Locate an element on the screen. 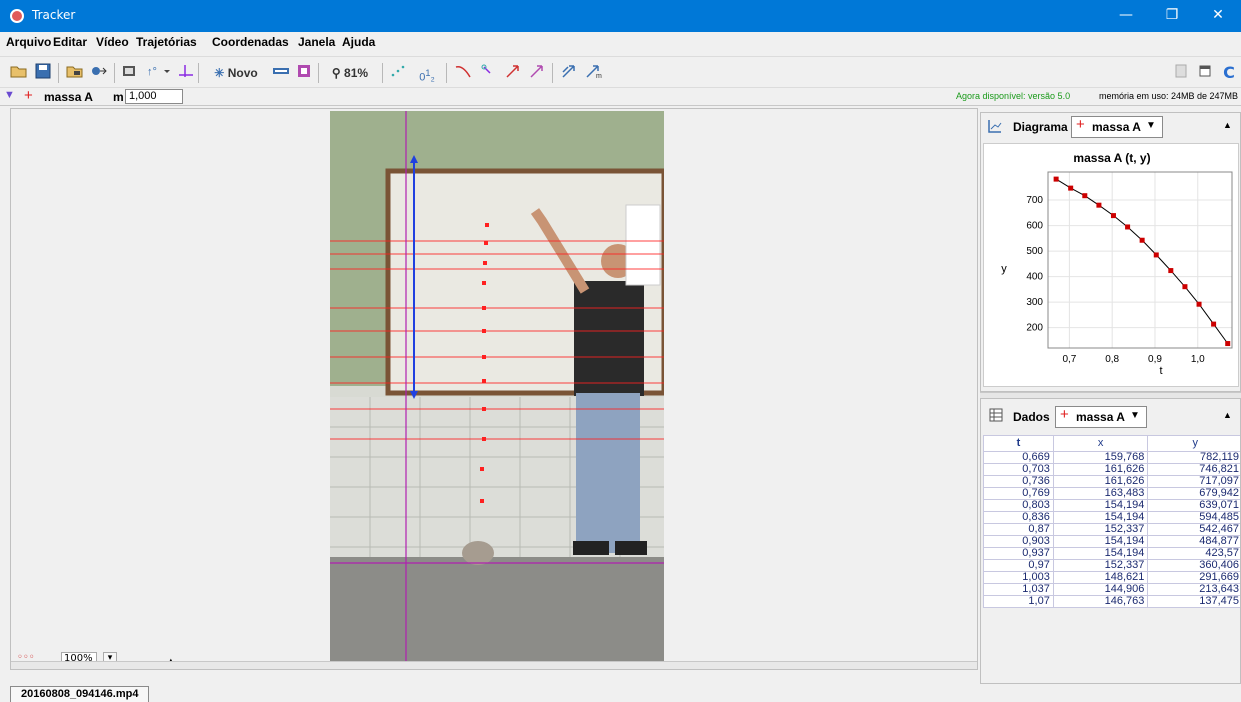  y-tick-label: 600 is located at coordinates (1034, 226).